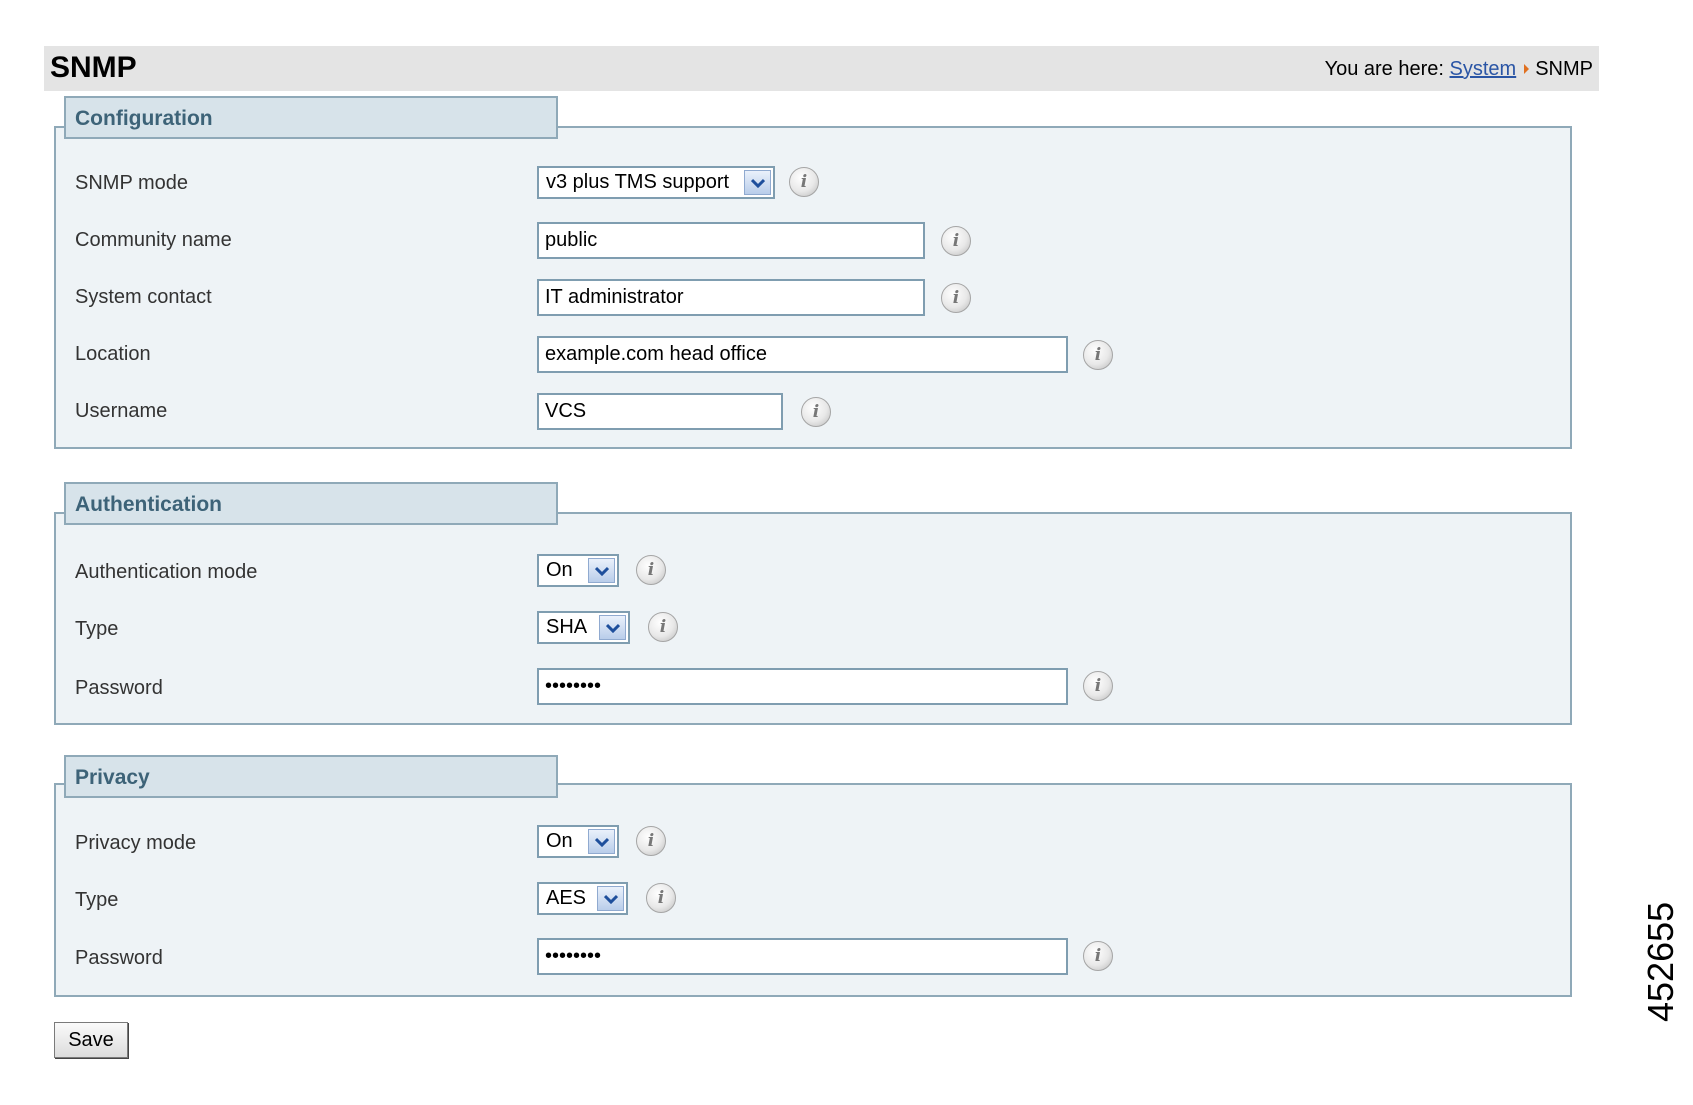 This screenshot has height=1105, width=1693. What do you see at coordinates (1564, 69) in the screenshot?
I see `breadcrumb-current: SNMP` at bounding box center [1564, 69].